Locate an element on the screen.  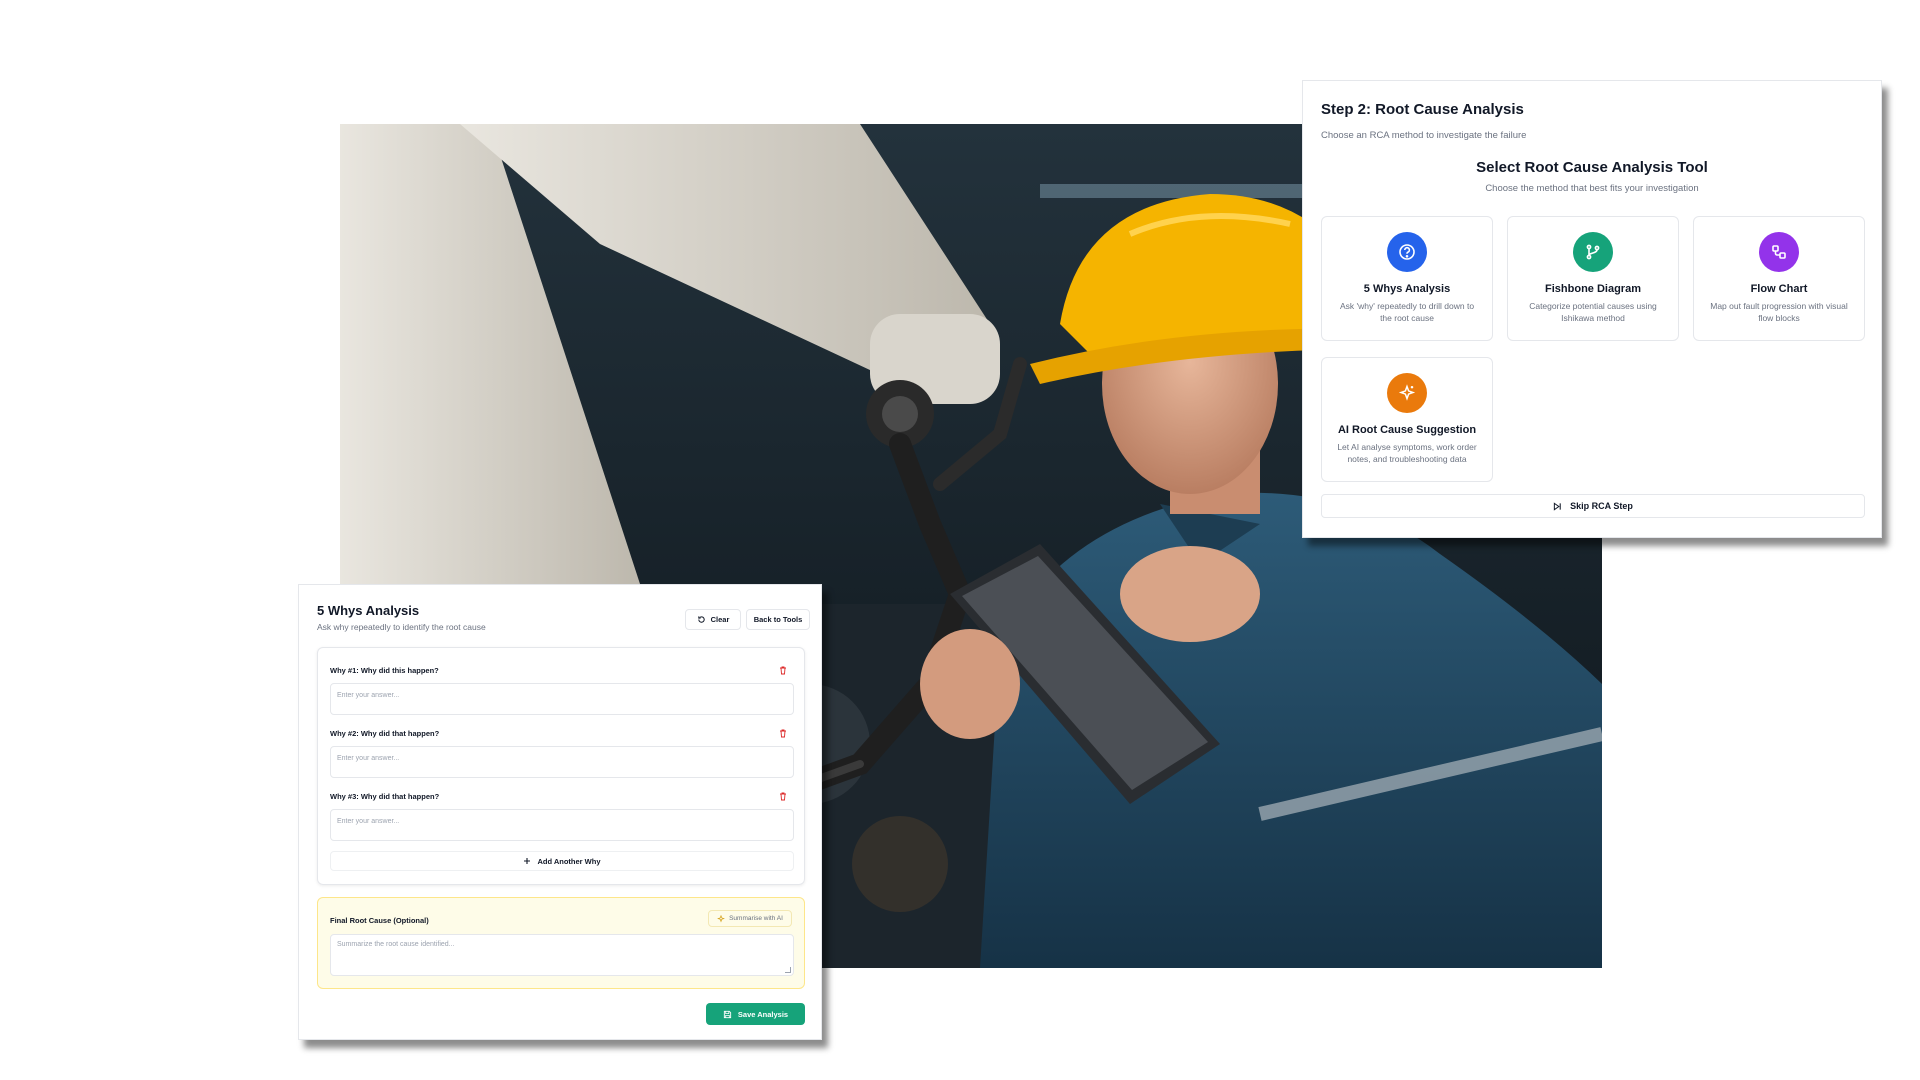
git-branch-icon is located at coordinates (1593, 252).